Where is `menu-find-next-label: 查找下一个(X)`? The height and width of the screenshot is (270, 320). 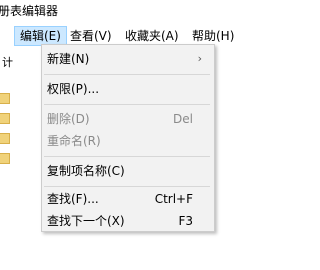 menu-find-next-label: 查找下一个(X) is located at coordinates (86, 221).